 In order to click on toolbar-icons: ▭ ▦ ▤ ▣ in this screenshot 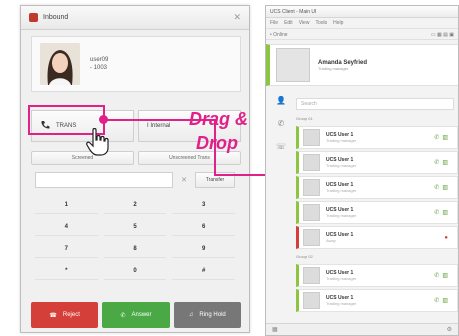, I will do `click(442, 35)`.